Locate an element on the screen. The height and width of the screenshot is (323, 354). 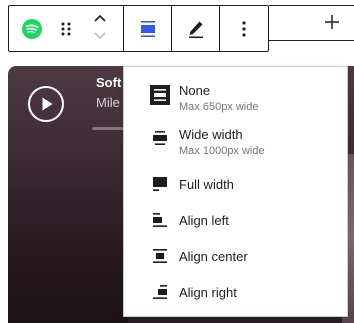
align-option-right: Align right is located at coordinates (235, 293).